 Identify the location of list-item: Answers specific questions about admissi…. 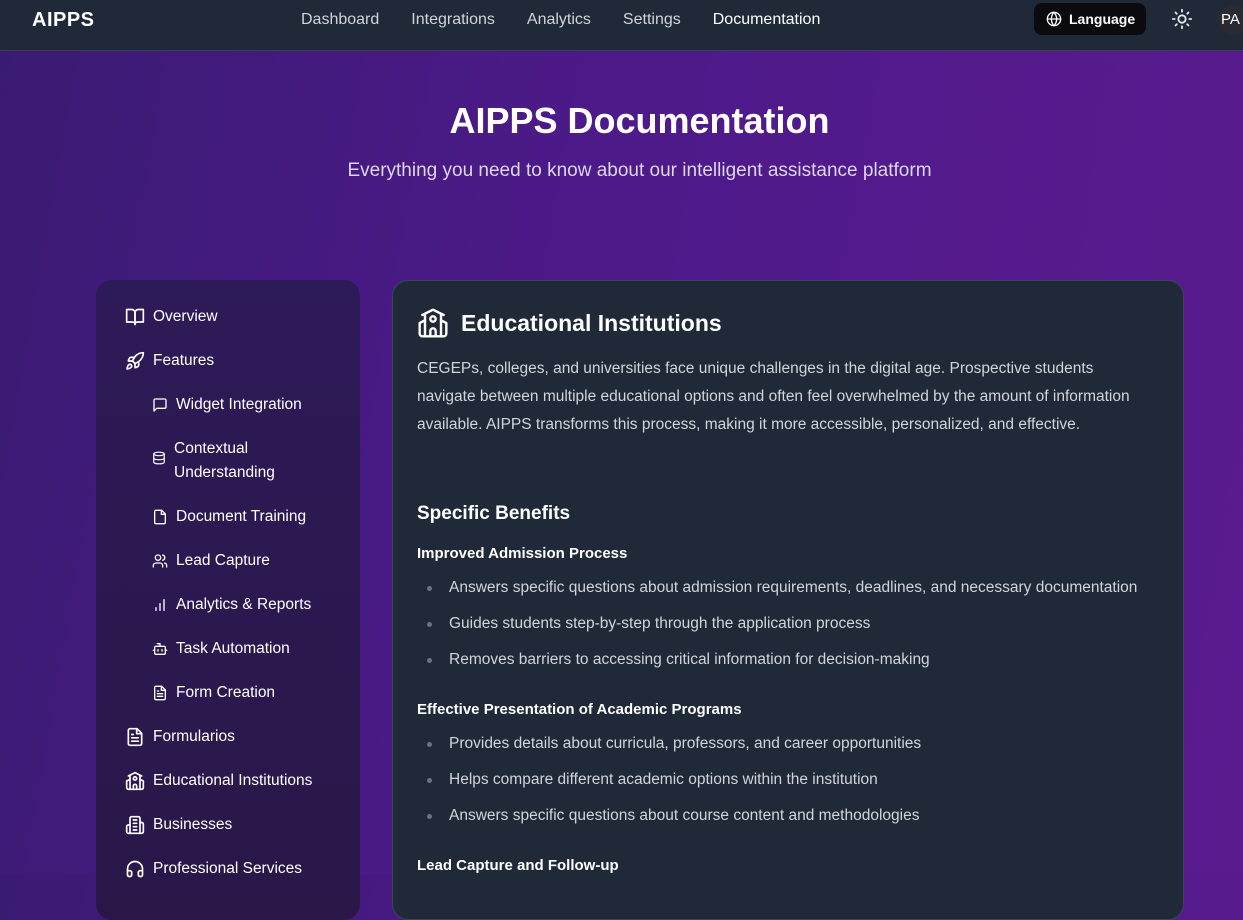
(777, 594).